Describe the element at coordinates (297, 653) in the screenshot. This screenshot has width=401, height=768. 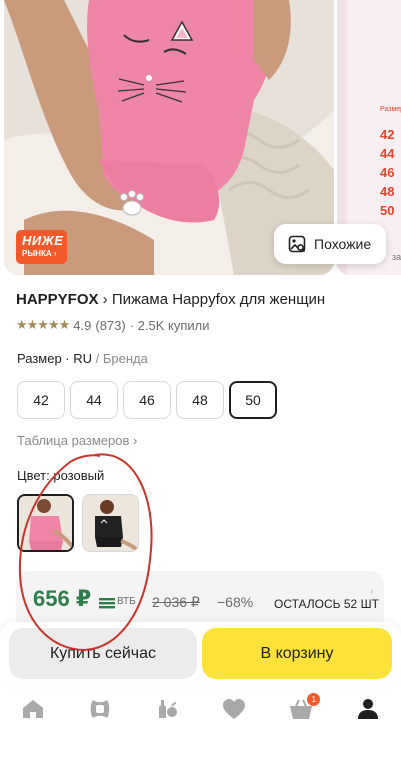
I see `add-to-cart-button: В корзину` at that location.